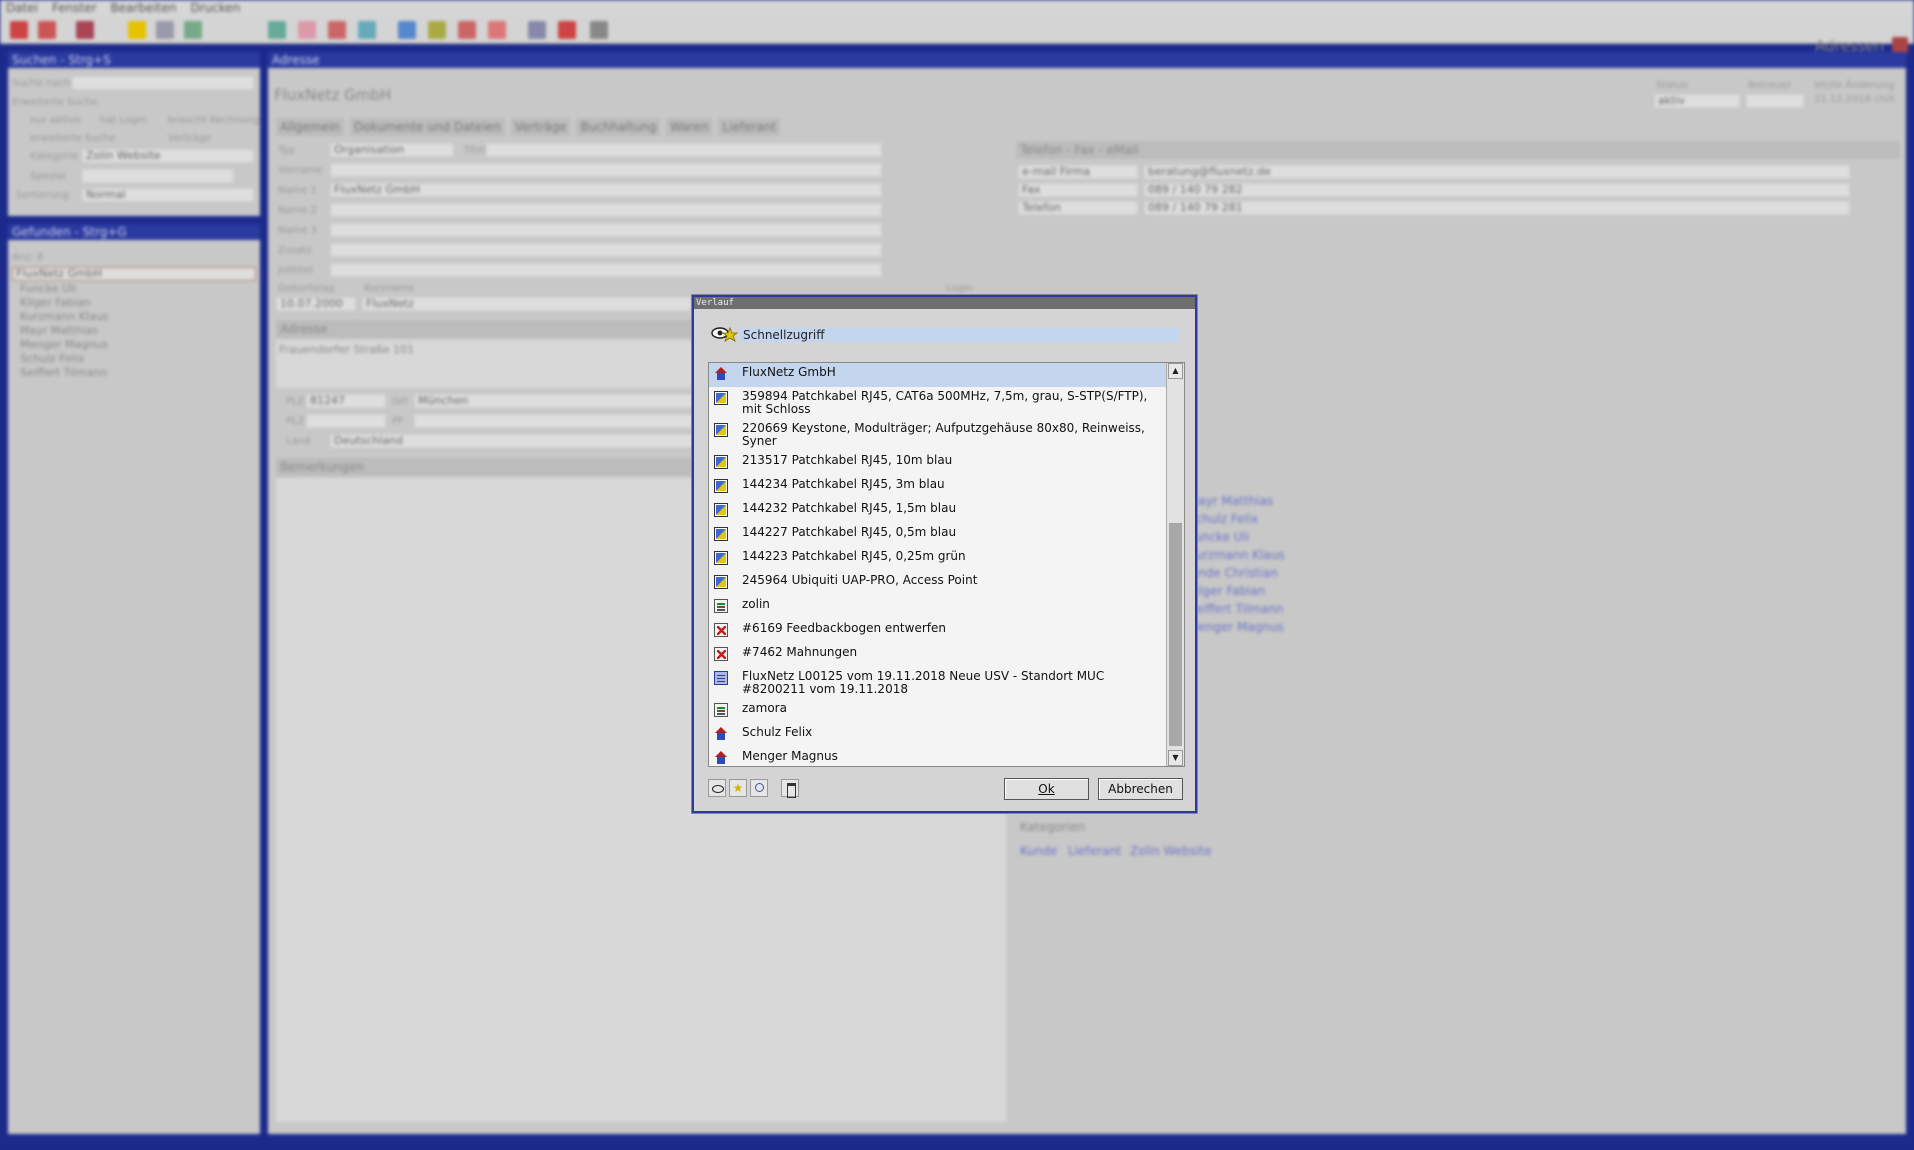 The height and width of the screenshot is (1150, 1914). I want to click on zip2-field, so click(346, 421).